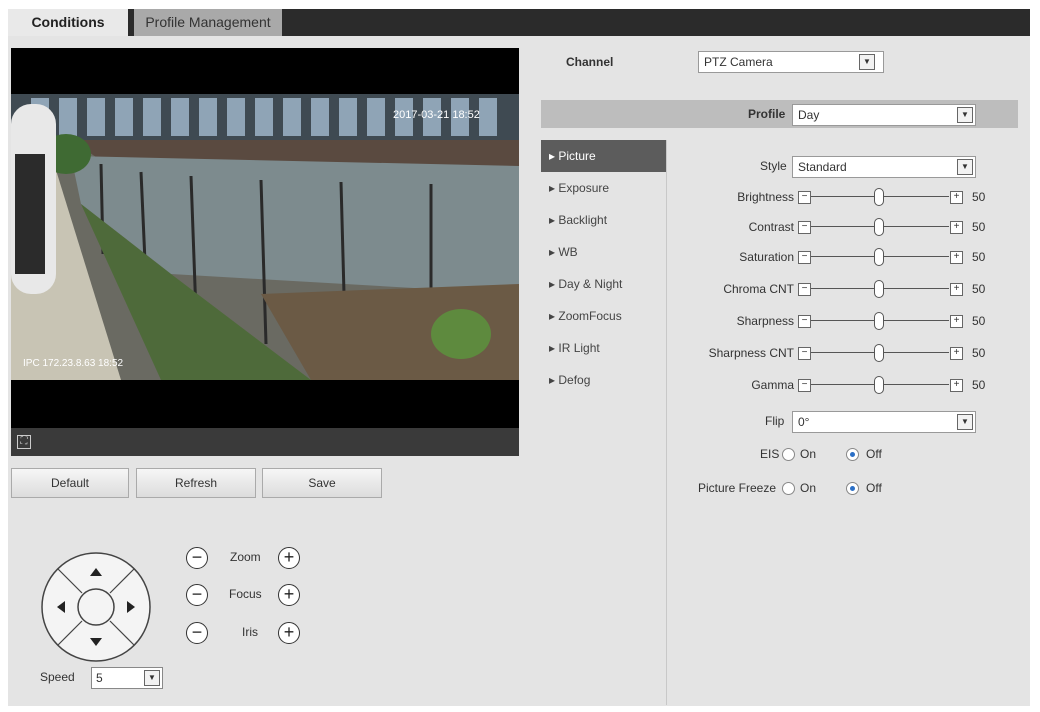 The height and width of the screenshot is (712, 1040). Describe the element at coordinates (884, 422) in the screenshot. I see `flip-select: 0° ▼` at that location.